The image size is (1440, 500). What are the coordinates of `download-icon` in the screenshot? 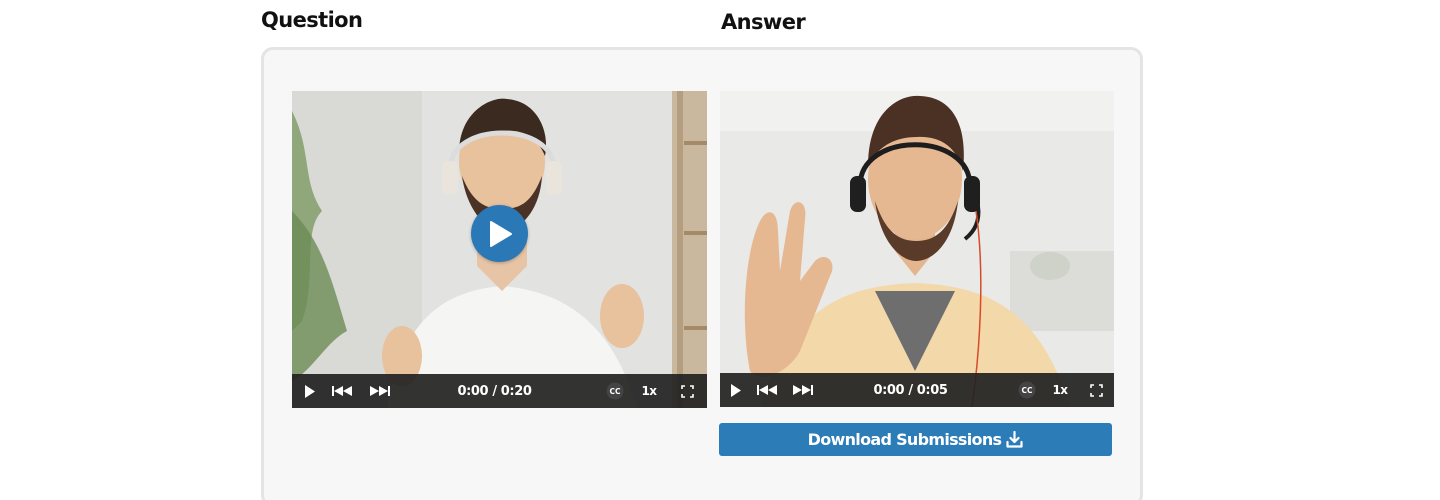 It's located at (1014, 439).